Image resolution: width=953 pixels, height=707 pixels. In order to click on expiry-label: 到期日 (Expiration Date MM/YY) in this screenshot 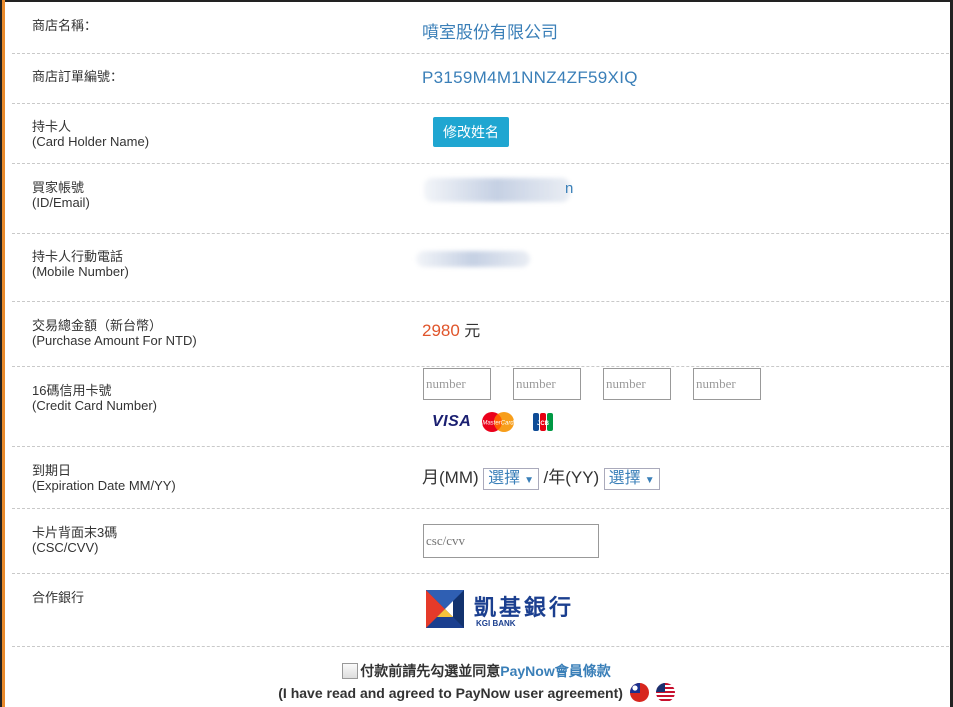, I will do `click(104, 478)`.